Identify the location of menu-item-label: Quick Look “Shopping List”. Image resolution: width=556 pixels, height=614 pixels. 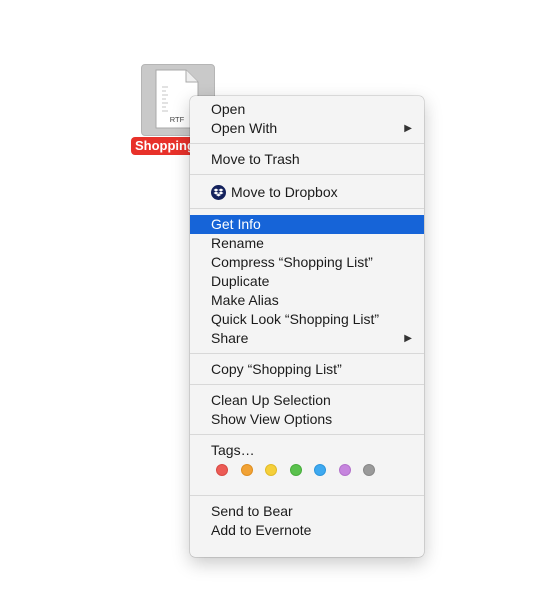
(295, 319).